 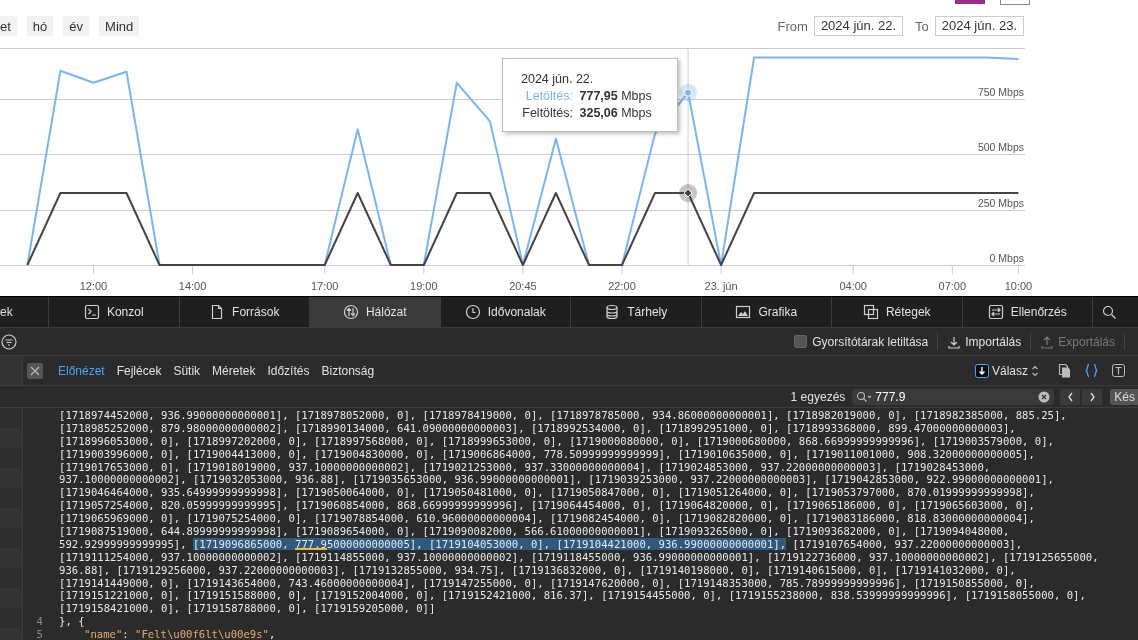 What do you see at coordinates (1092, 396) in the screenshot?
I see `next-button` at bounding box center [1092, 396].